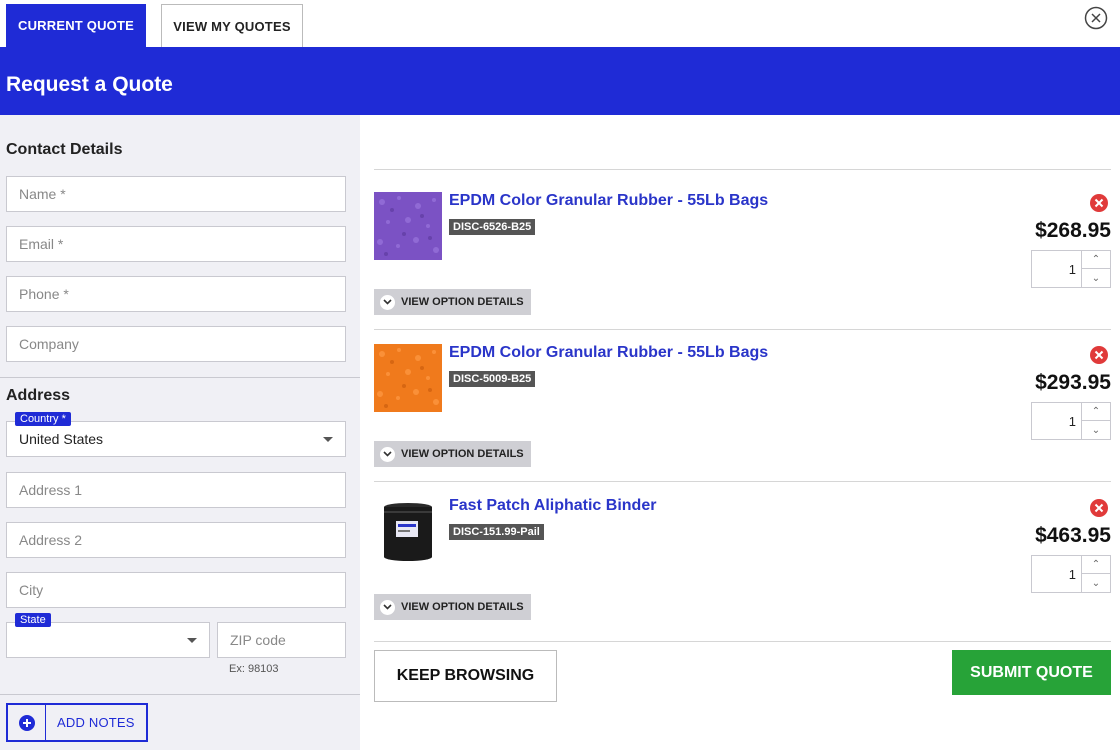 This screenshot has height=750, width=1120. Describe the element at coordinates (43, 419) in the screenshot. I see `country-label: Country *` at that location.